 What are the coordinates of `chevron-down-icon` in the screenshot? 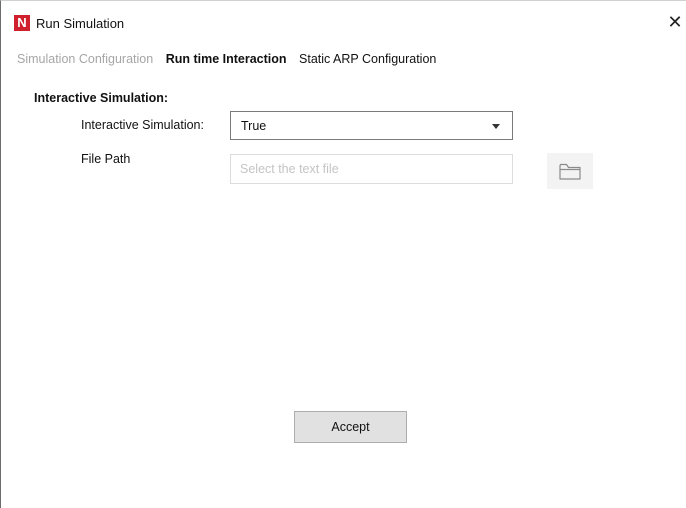 It's located at (496, 126).